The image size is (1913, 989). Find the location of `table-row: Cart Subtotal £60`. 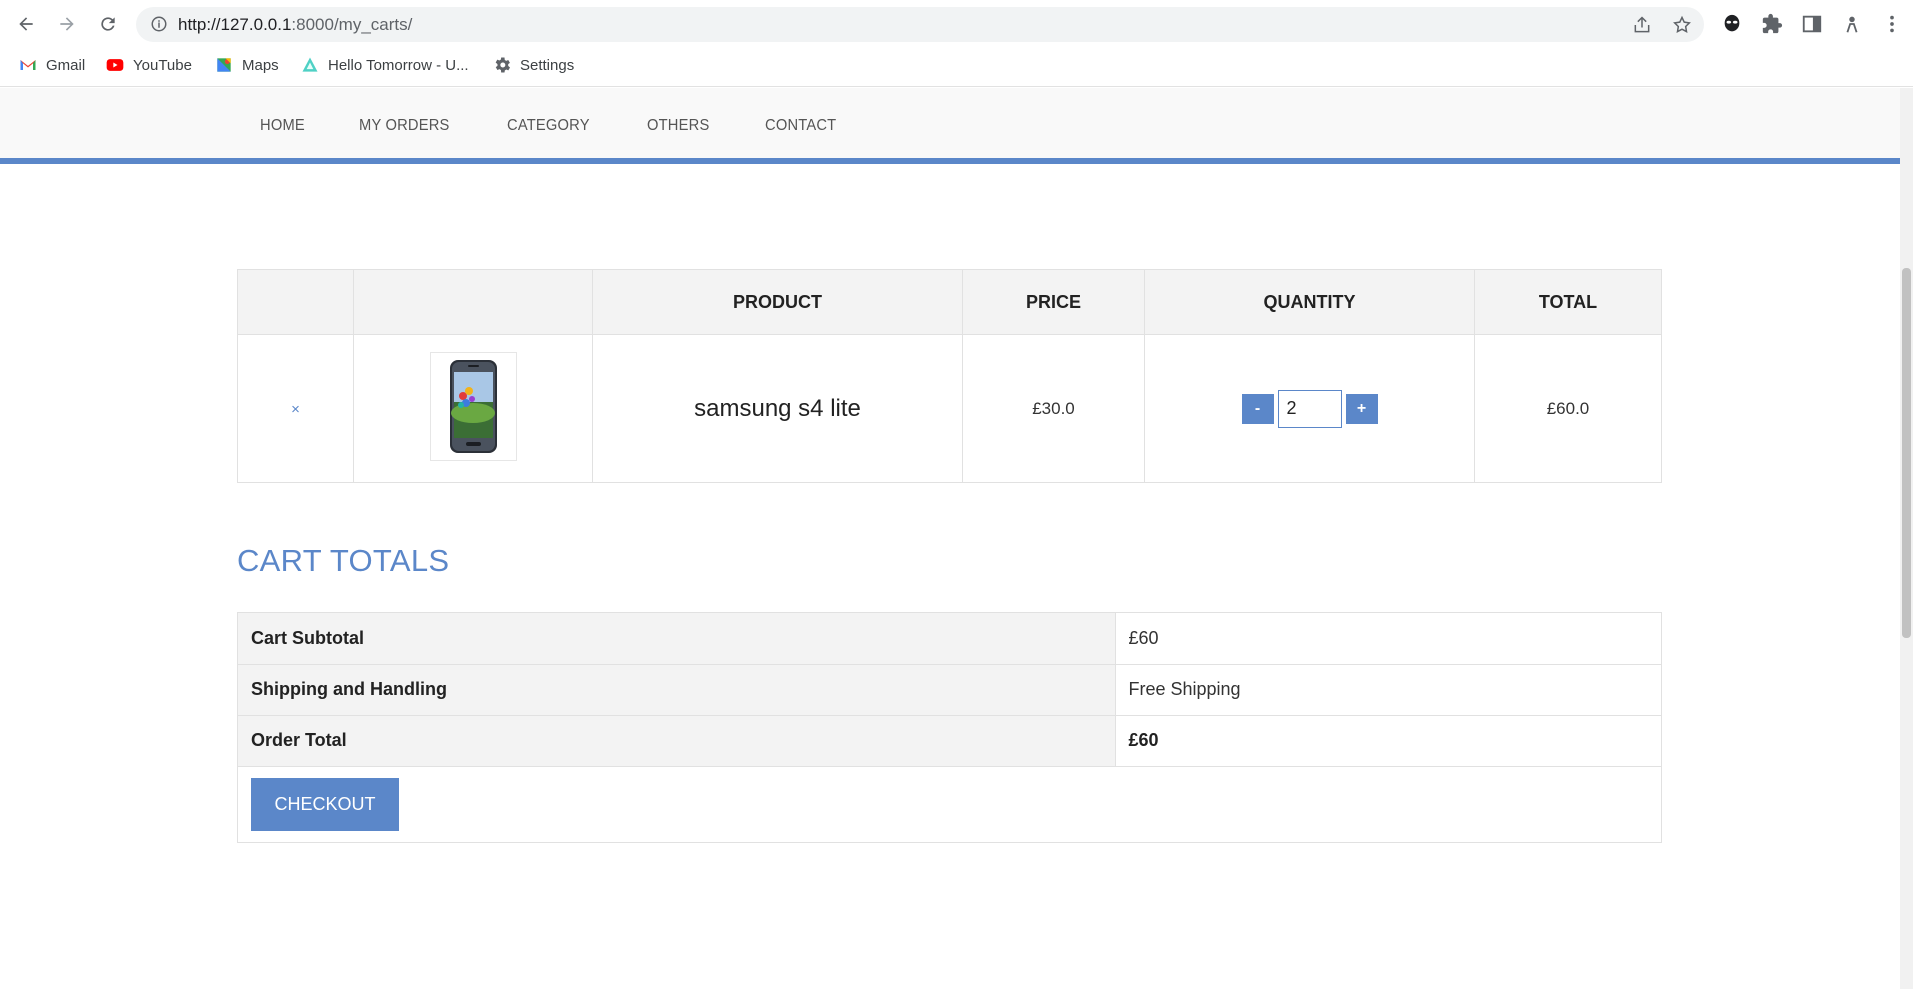

table-row: Cart Subtotal £60 is located at coordinates (949, 639).